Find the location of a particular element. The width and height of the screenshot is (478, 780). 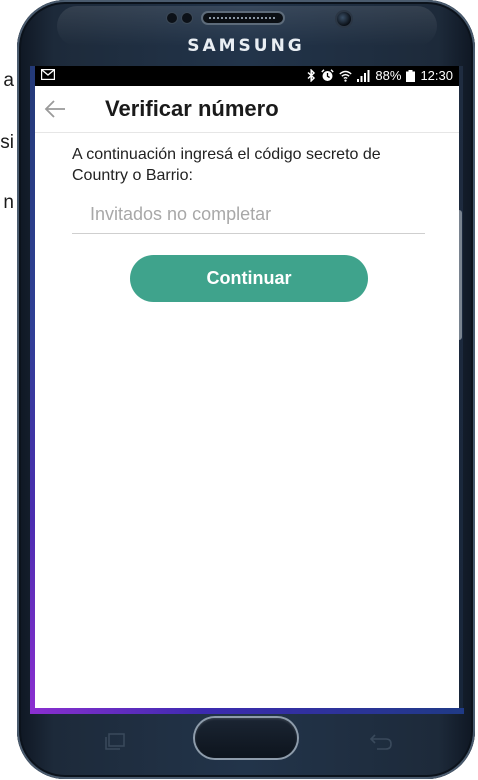

page-title: Verificar número is located at coordinates (192, 108).